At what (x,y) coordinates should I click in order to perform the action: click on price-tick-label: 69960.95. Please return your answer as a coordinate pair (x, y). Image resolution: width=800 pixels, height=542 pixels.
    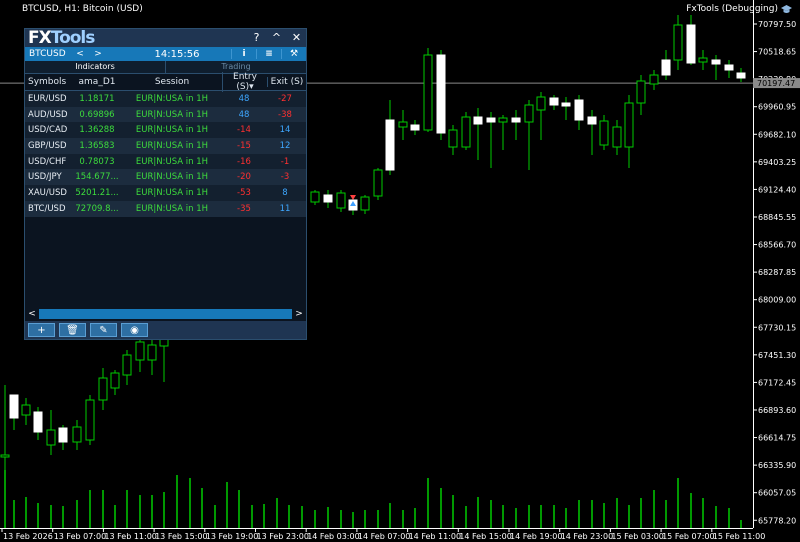
    Looking at the image, I should click on (777, 107).